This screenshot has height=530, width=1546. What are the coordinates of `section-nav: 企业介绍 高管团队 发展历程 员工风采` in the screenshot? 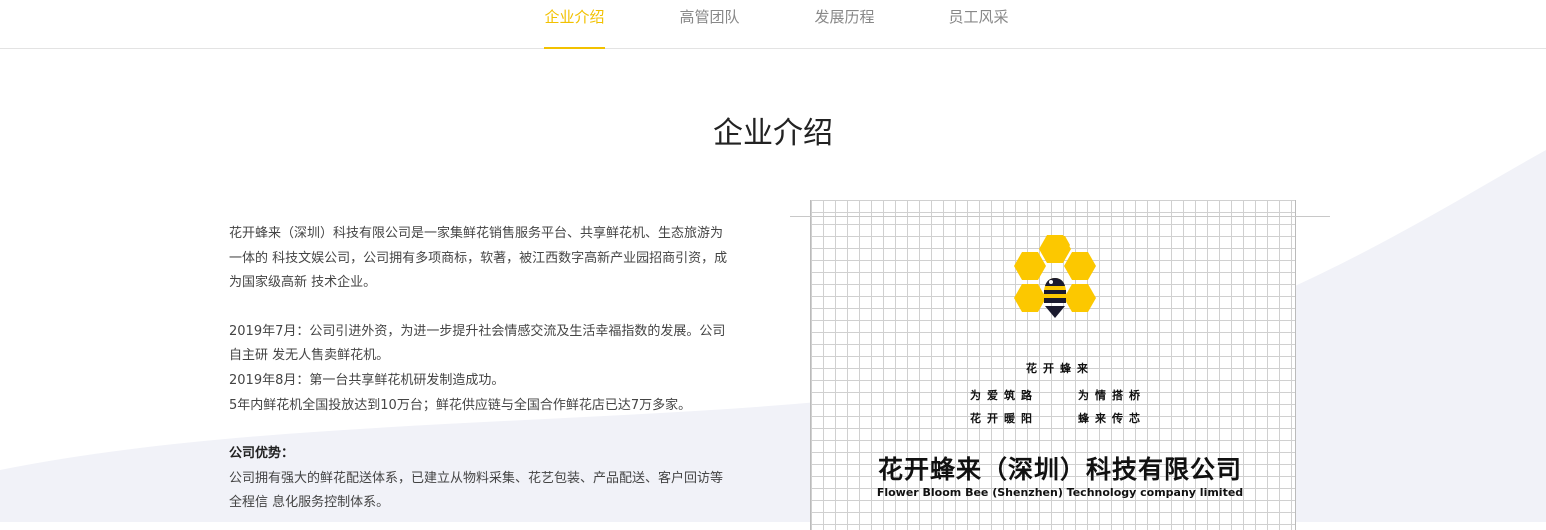 It's located at (773, 24).